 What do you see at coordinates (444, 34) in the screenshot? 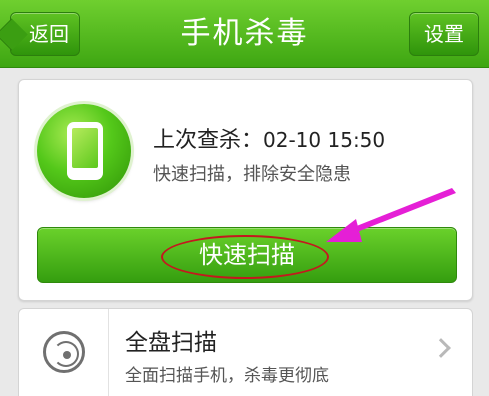
I see `settings-button: 设置` at bounding box center [444, 34].